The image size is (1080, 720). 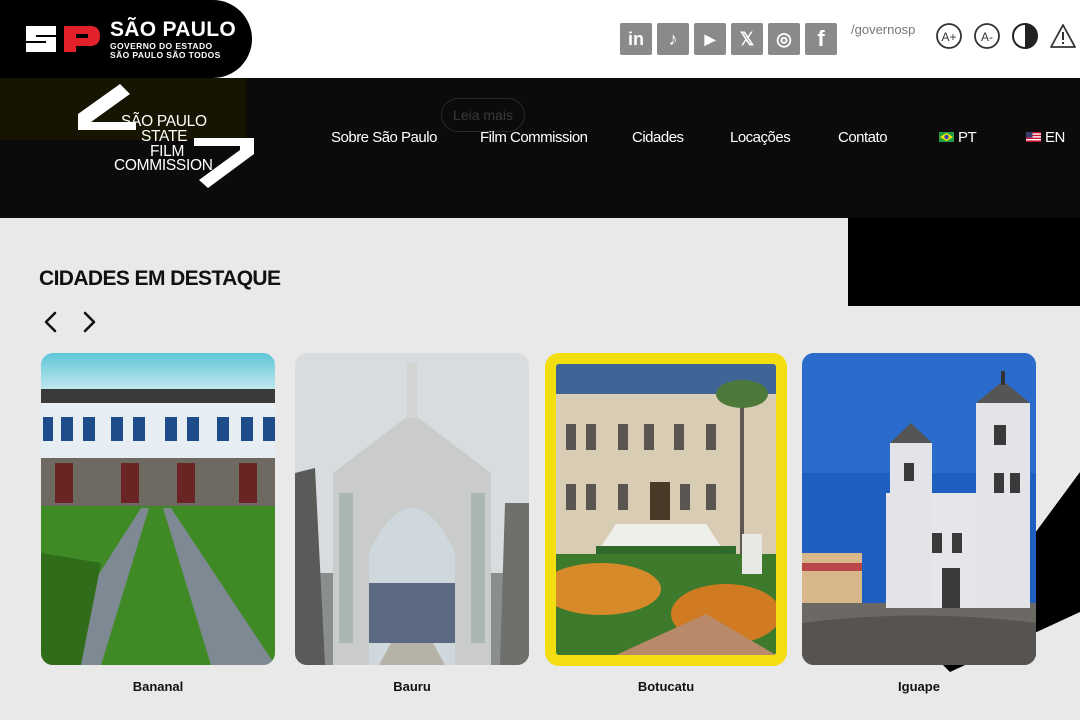 I want to click on youtube-icon: ▶, so click(x=710, y=39).